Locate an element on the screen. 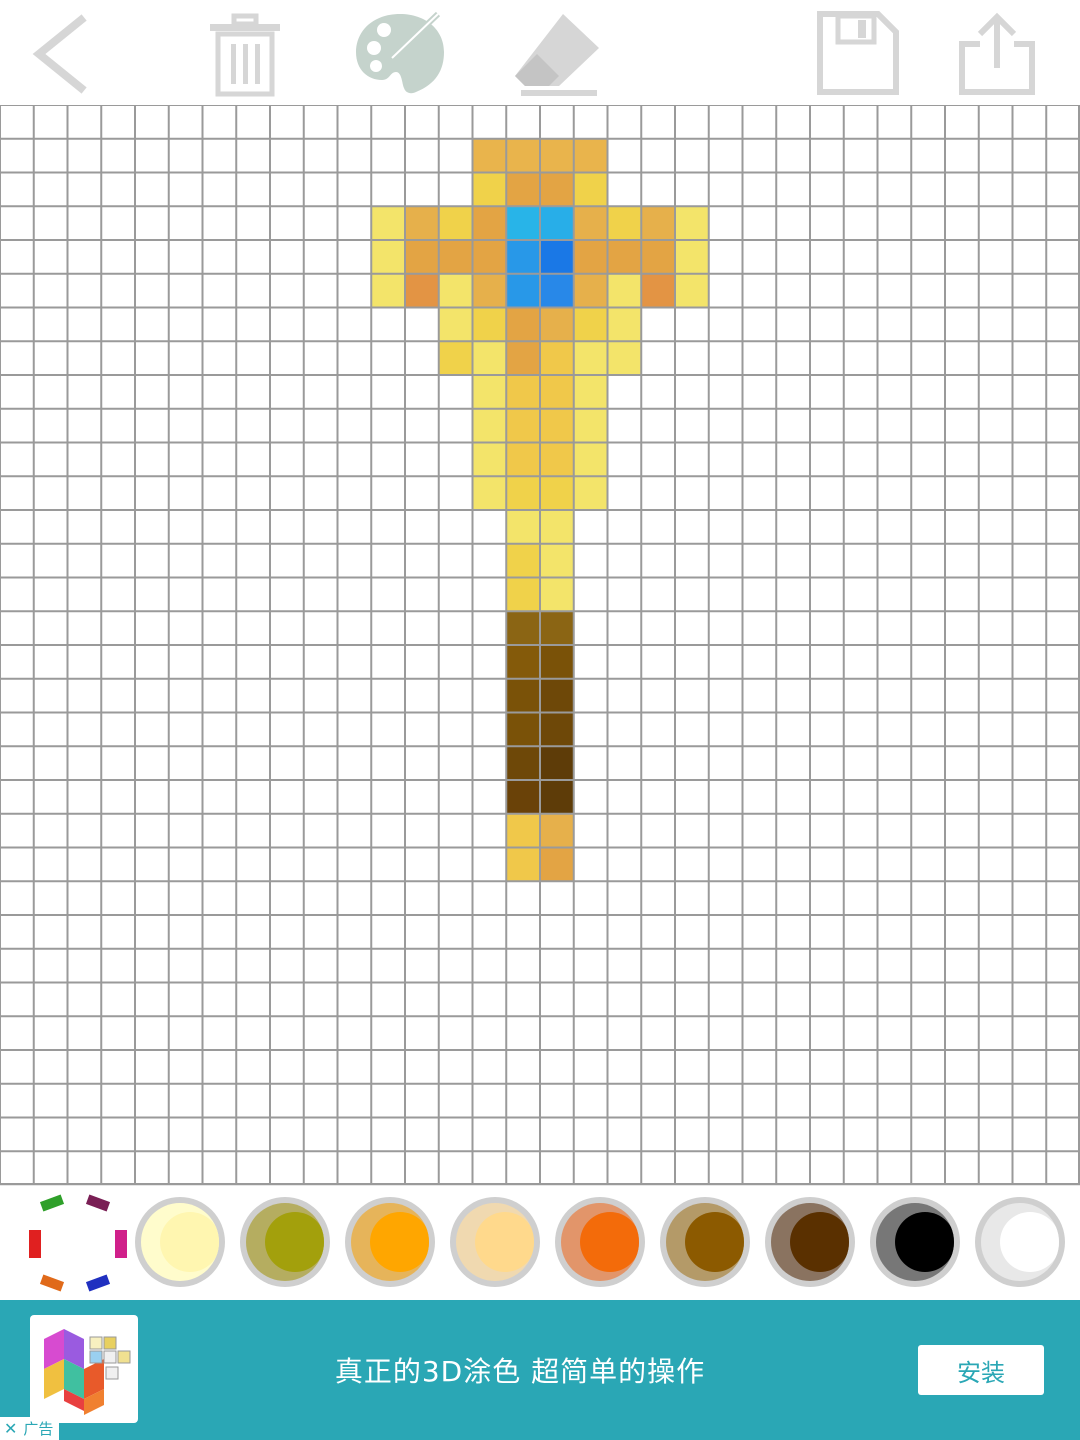 The image size is (1080, 1440). color-swatch-brown-gold is located at coordinates (705, 1242).